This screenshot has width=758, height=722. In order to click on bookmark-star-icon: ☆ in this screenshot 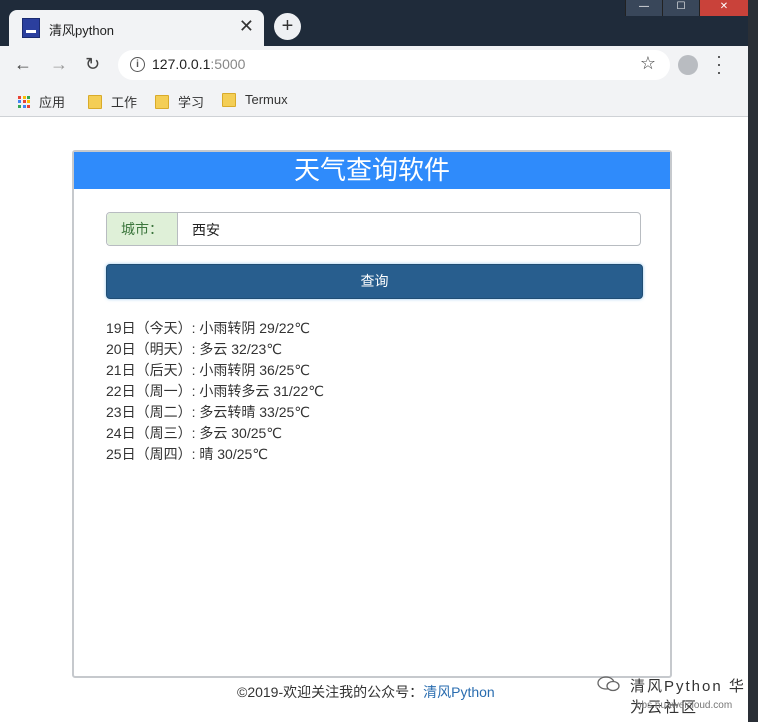, I will do `click(648, 63)`.